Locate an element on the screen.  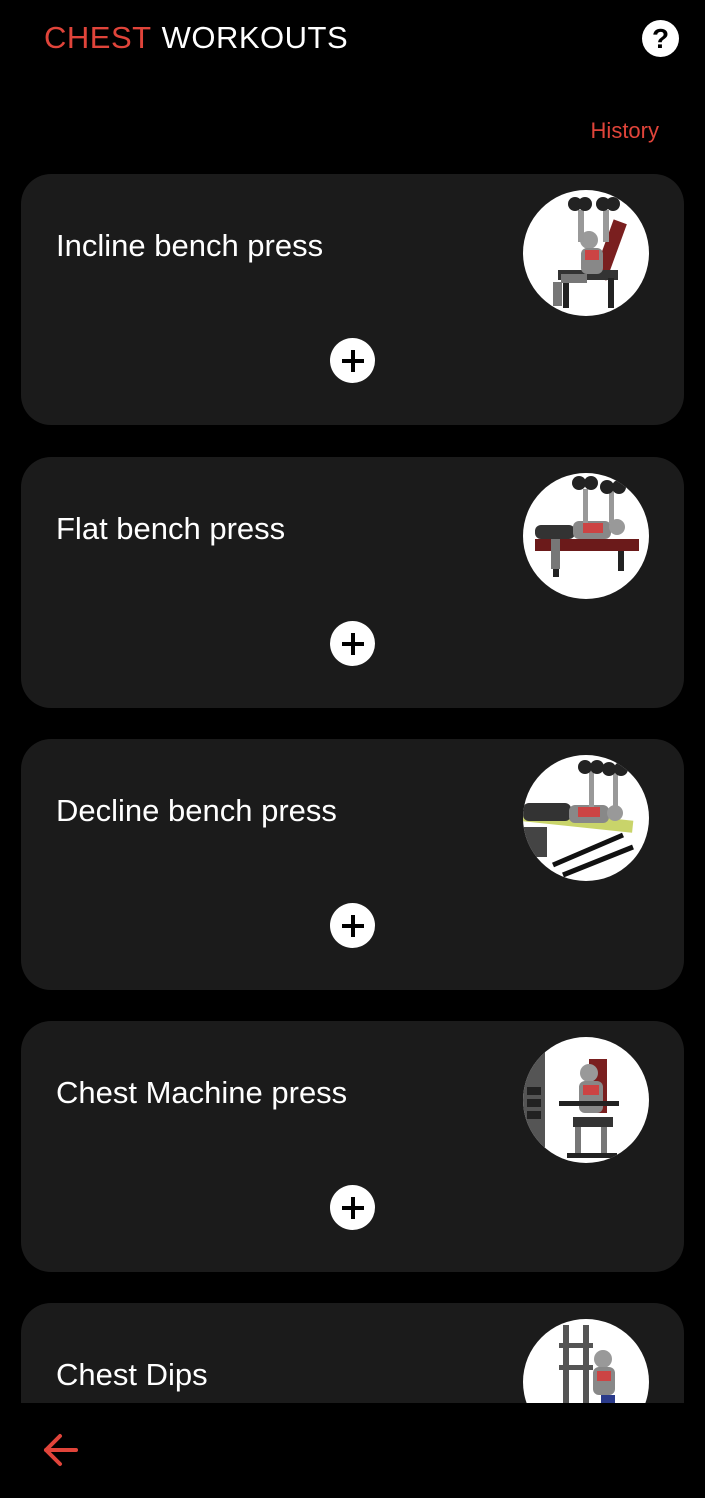
workout-title: Decline bench press is located at coordinates (196, 810).